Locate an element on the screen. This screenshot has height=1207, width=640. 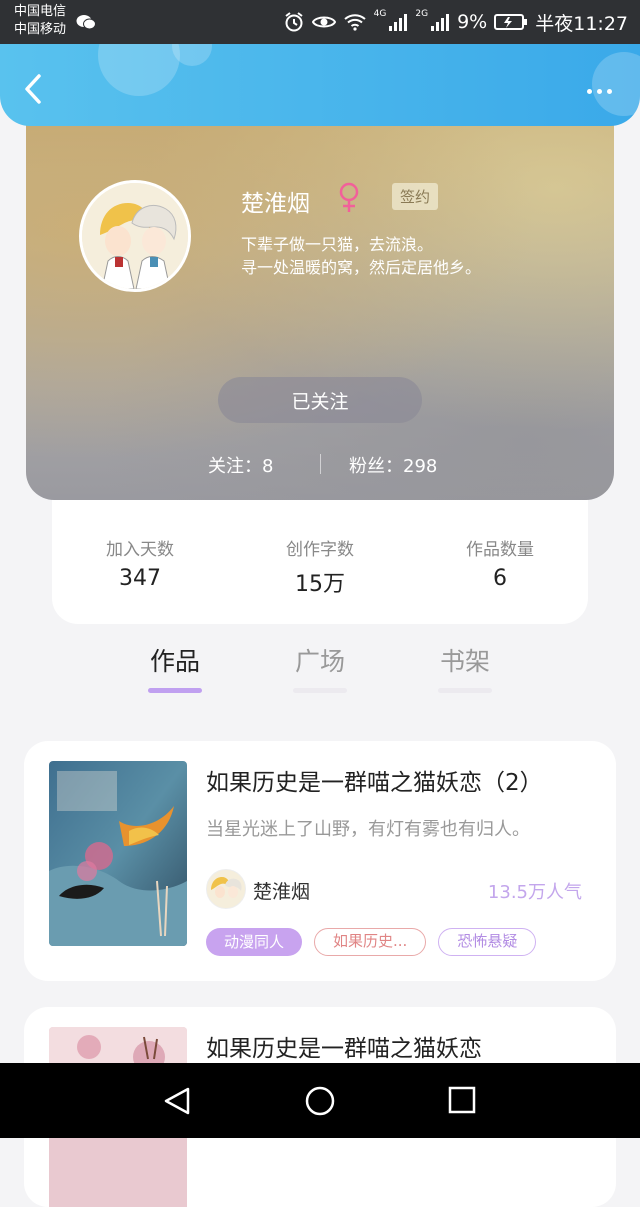
fans-count: 粉丝：298 is located at coordinates (393, 465).